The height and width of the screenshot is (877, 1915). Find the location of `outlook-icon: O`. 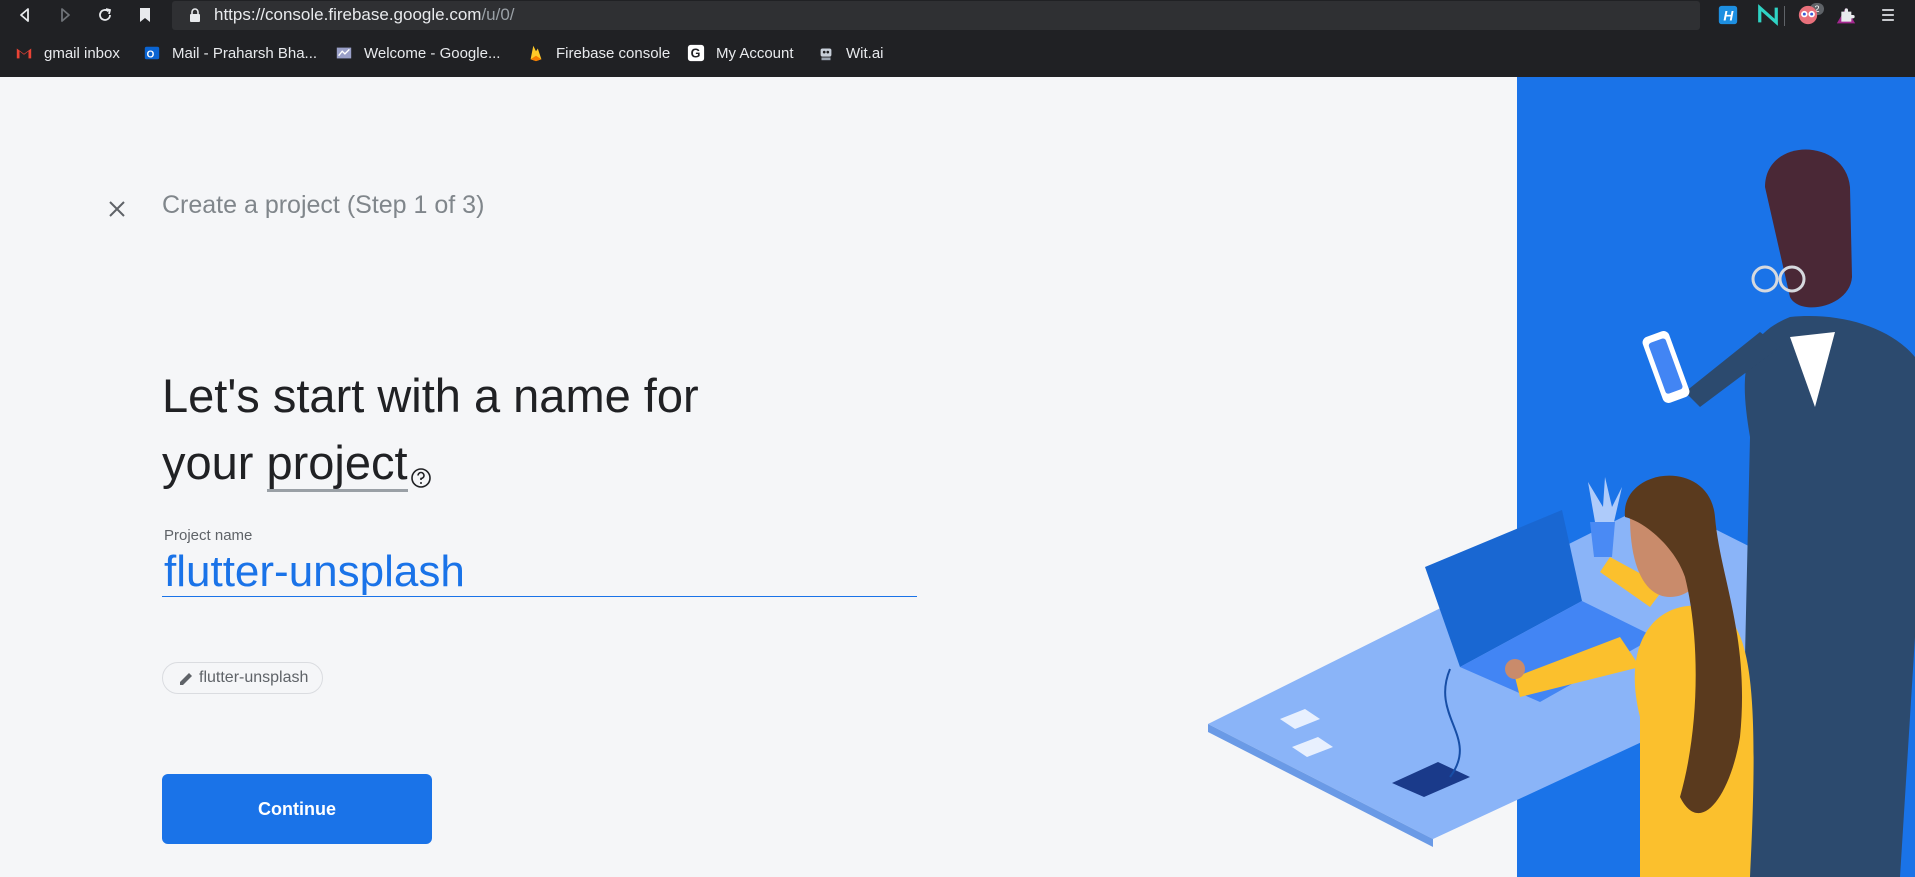

outlook-icon: O is located at coordinates (152, 53).